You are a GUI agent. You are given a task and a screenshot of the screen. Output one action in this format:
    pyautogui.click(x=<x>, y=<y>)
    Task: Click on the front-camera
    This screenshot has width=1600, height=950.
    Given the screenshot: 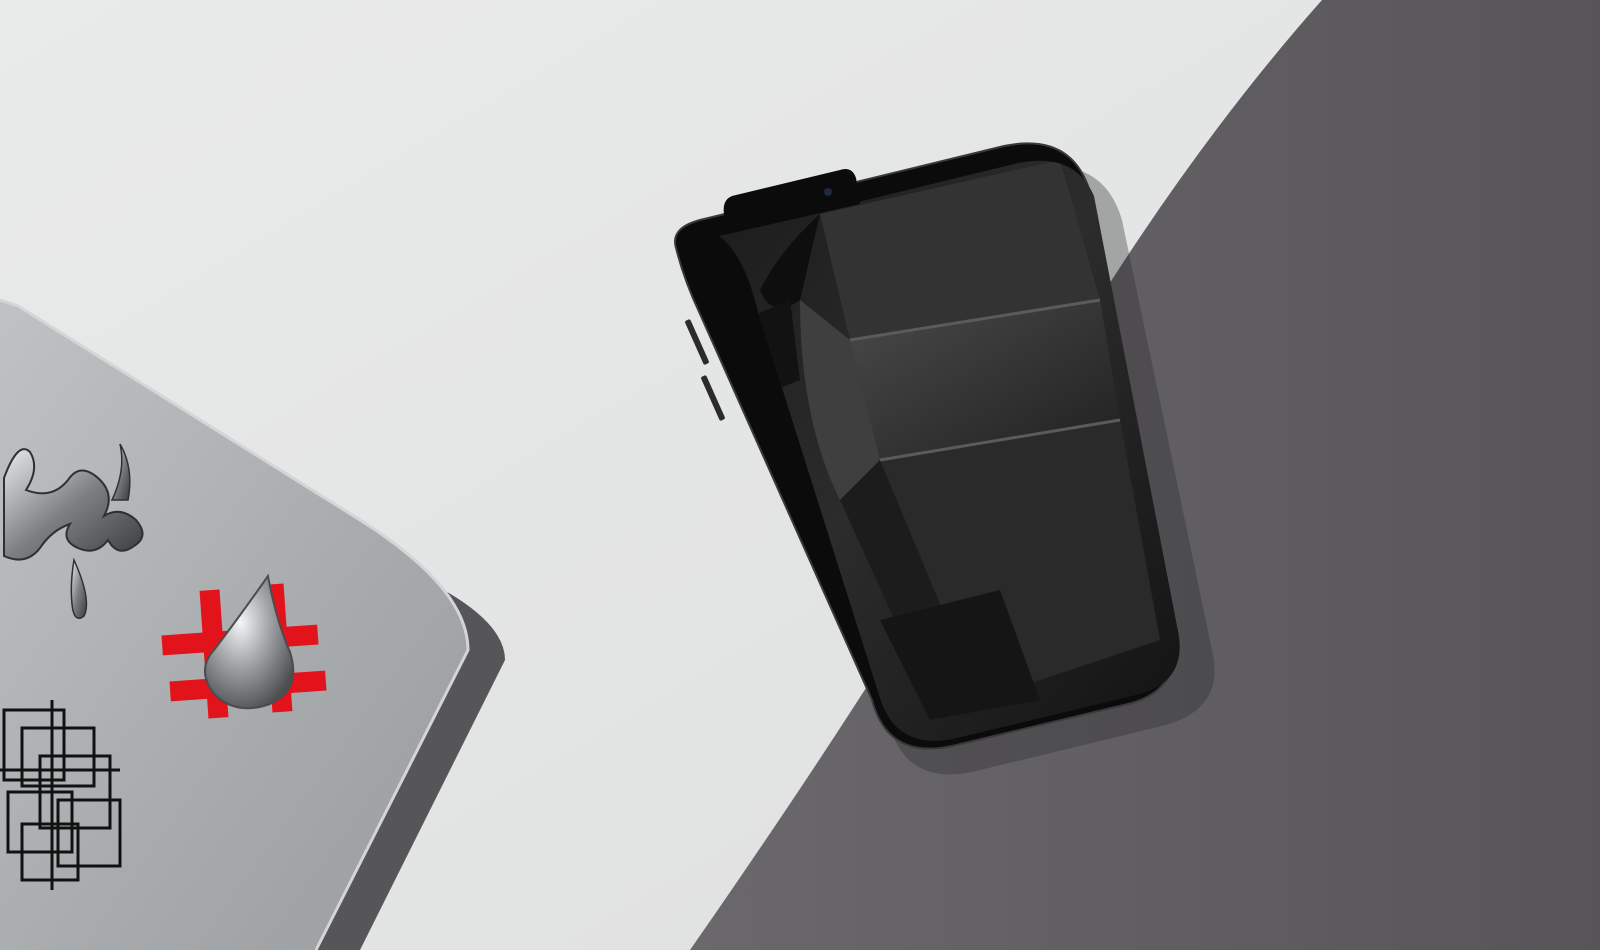 What is the action you would take?
    pyautogui.click(x=828, y=192)
    